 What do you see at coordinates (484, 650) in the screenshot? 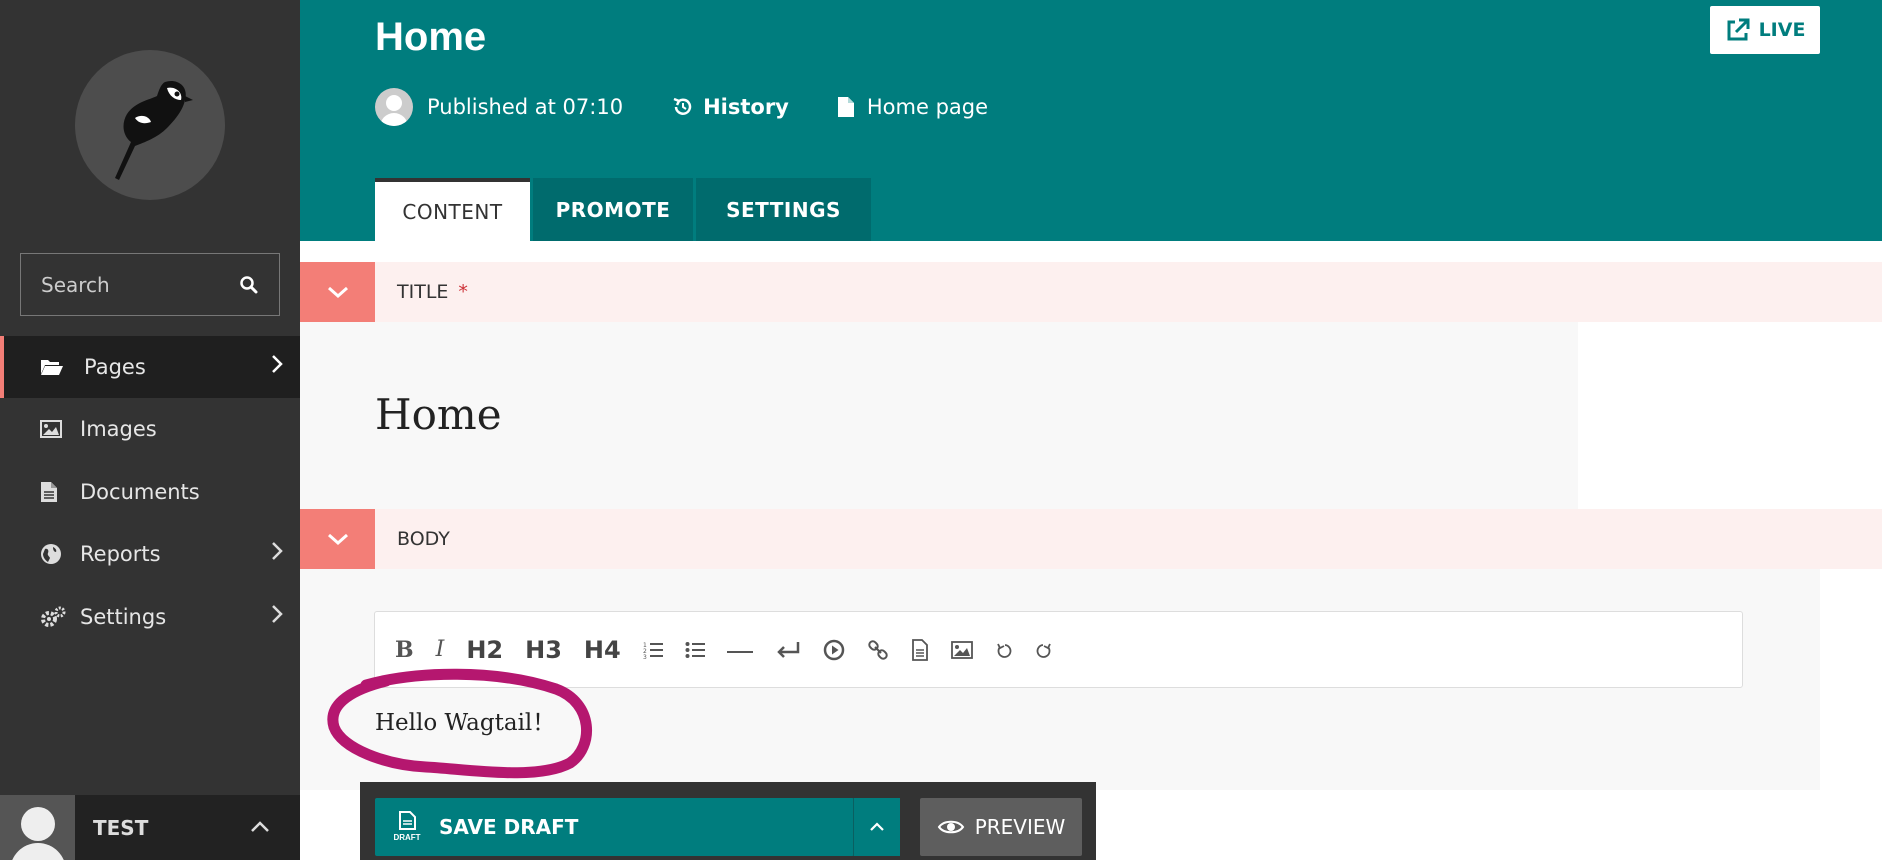
I see `h2-button: H2` at bounding box center [484, 650].